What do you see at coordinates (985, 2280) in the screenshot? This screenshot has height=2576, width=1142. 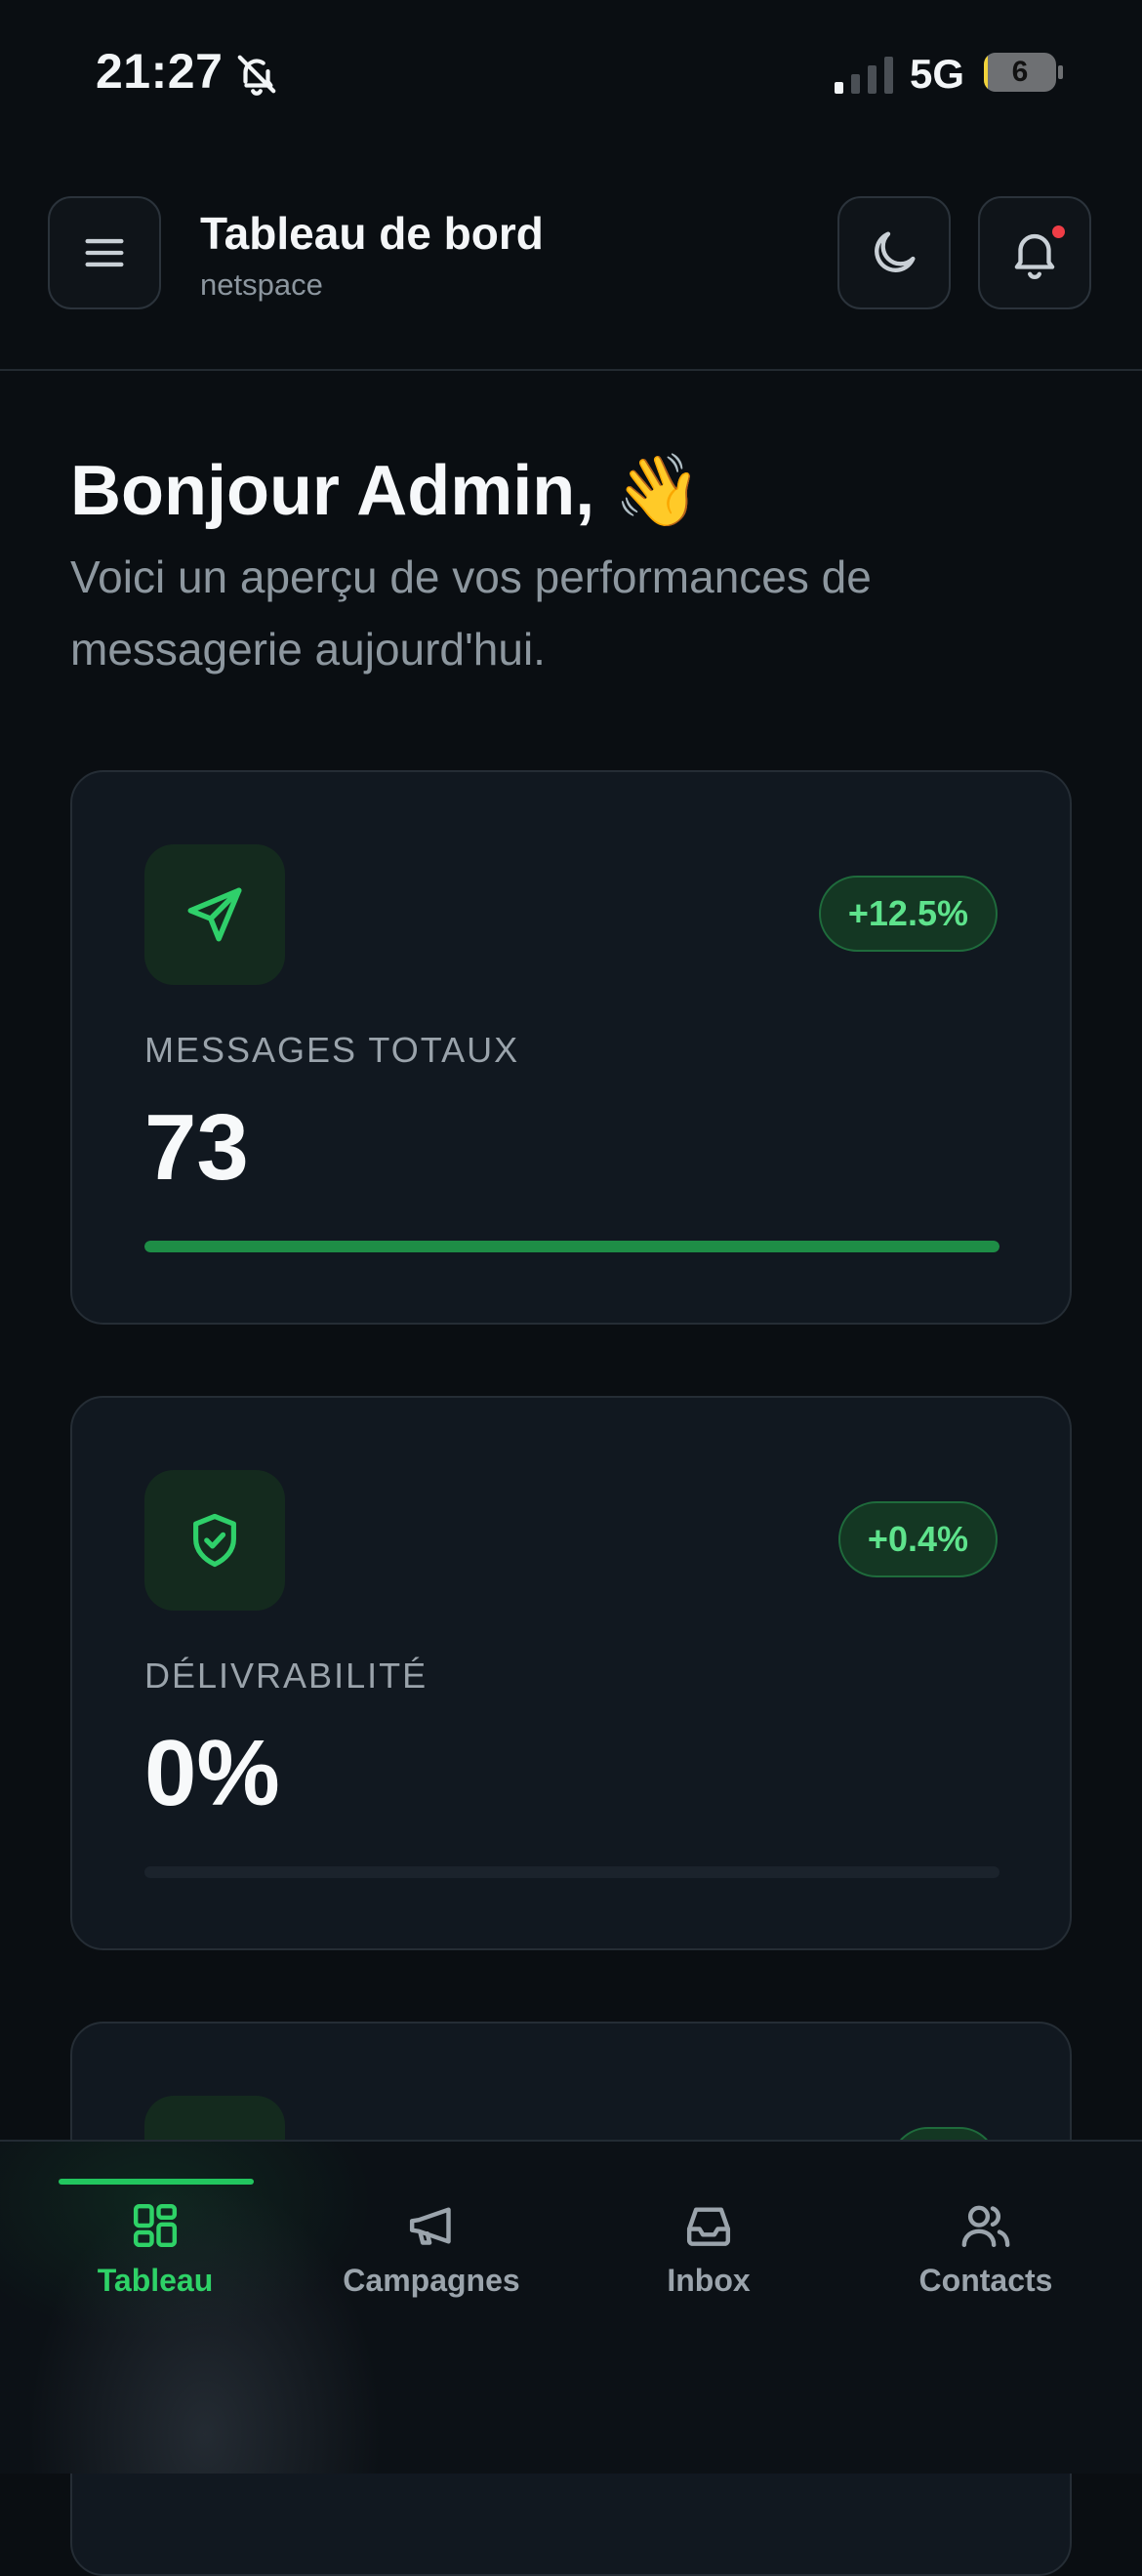 I see `nav-label: Contacts` at bounding box center [985, 2280].